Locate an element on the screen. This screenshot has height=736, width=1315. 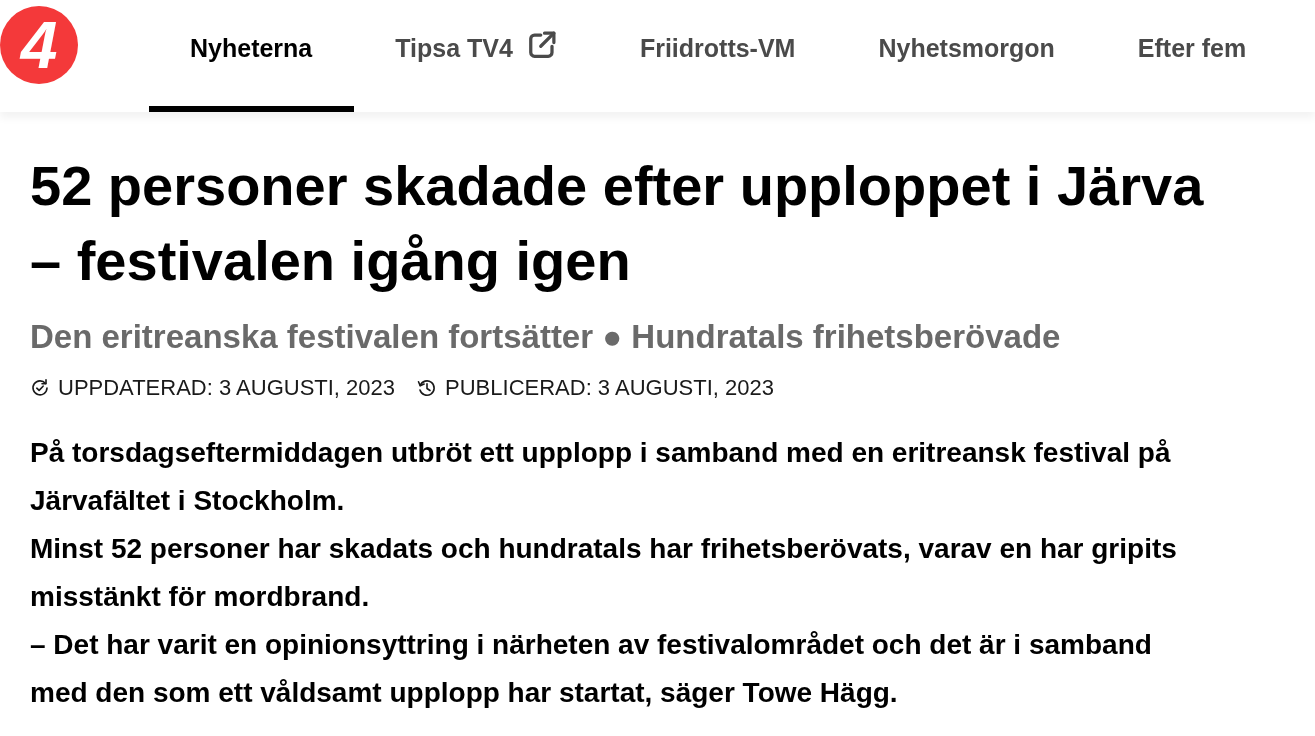
article-paragraph: Minst 52 personer har skadats och hundratals har frihetsberövats, varav en har gripits misstänkt för mordbrand. is located at coordinates (604, 573).